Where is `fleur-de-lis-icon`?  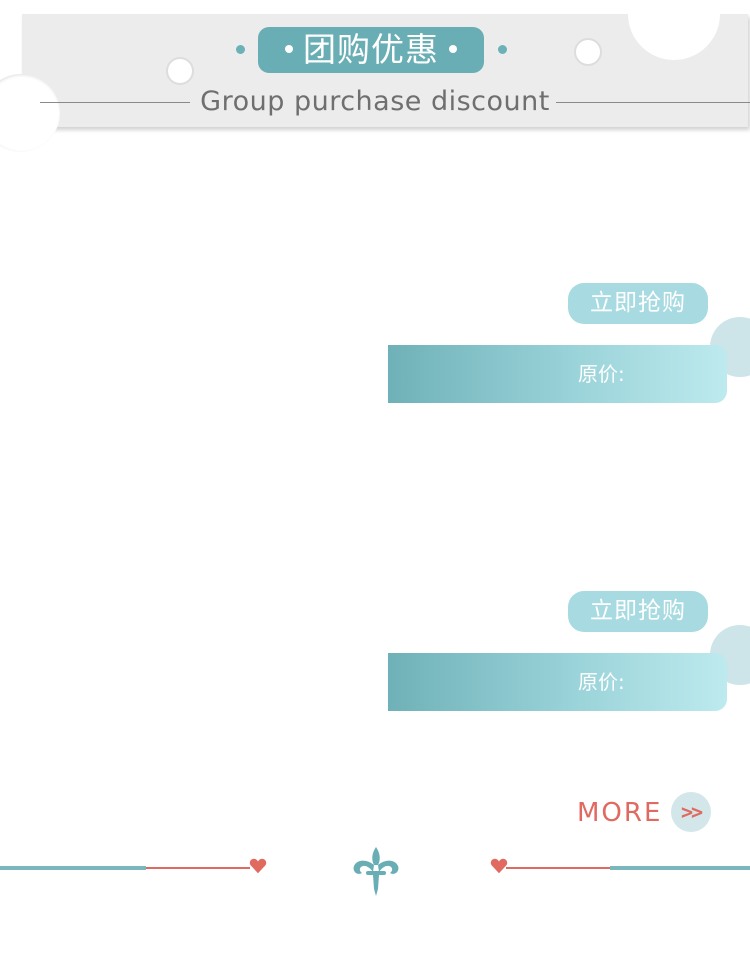
fleur-de-lis-icon is located at coordinates (376, 871).